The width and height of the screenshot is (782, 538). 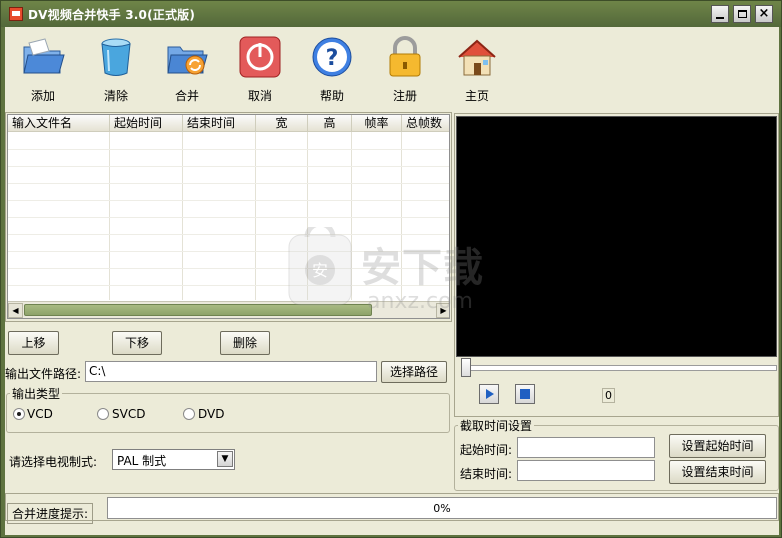 I want to click on clear-label: 清除, so click(x=115, y=96).